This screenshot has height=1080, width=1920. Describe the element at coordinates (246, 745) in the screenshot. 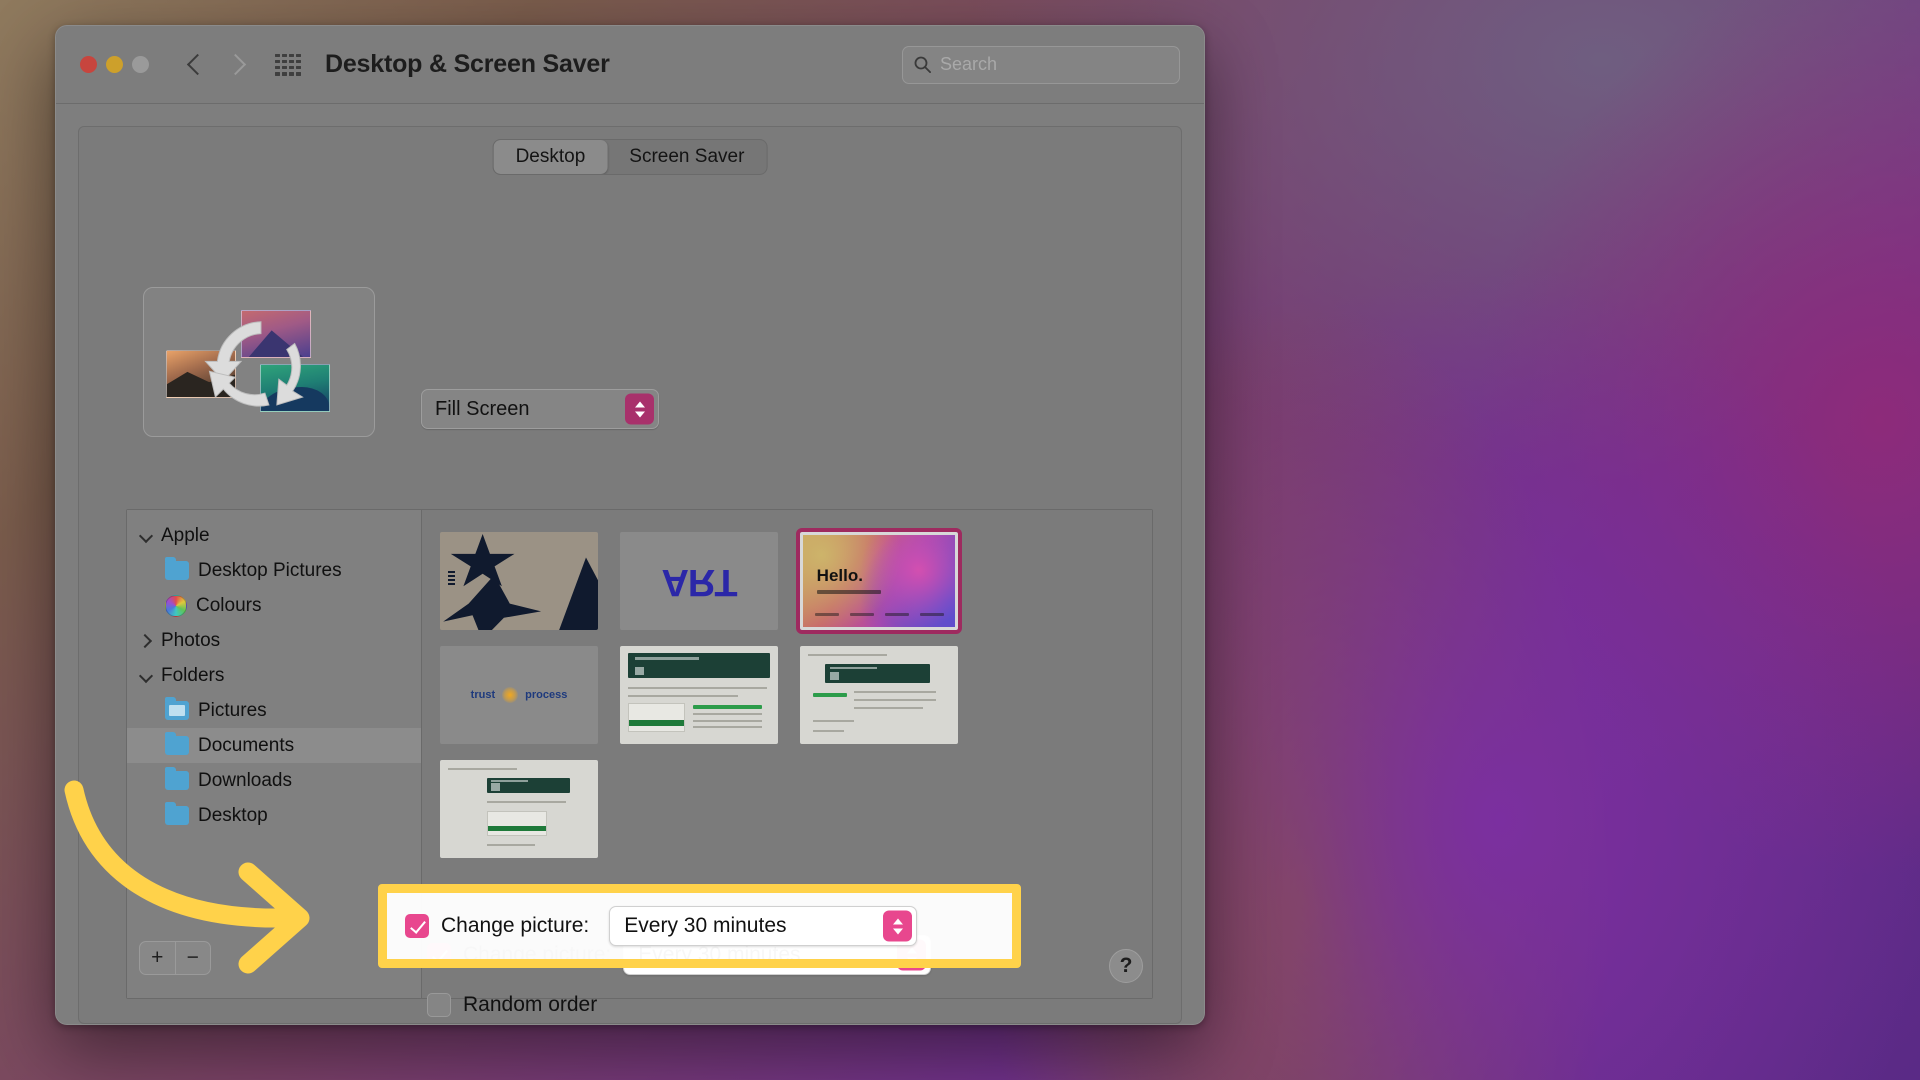

I see `sidebar-item-label: Documents` at that location.